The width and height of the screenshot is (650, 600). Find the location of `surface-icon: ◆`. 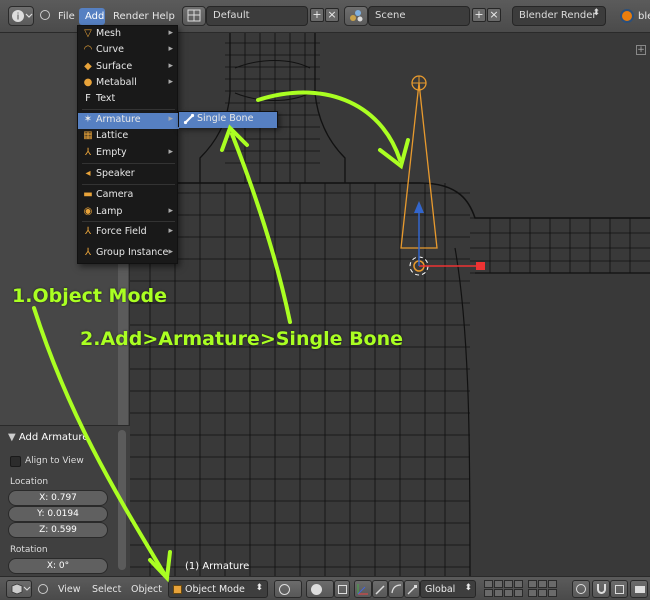

surface-icon: ◆ is located at coordinates (88, 66).